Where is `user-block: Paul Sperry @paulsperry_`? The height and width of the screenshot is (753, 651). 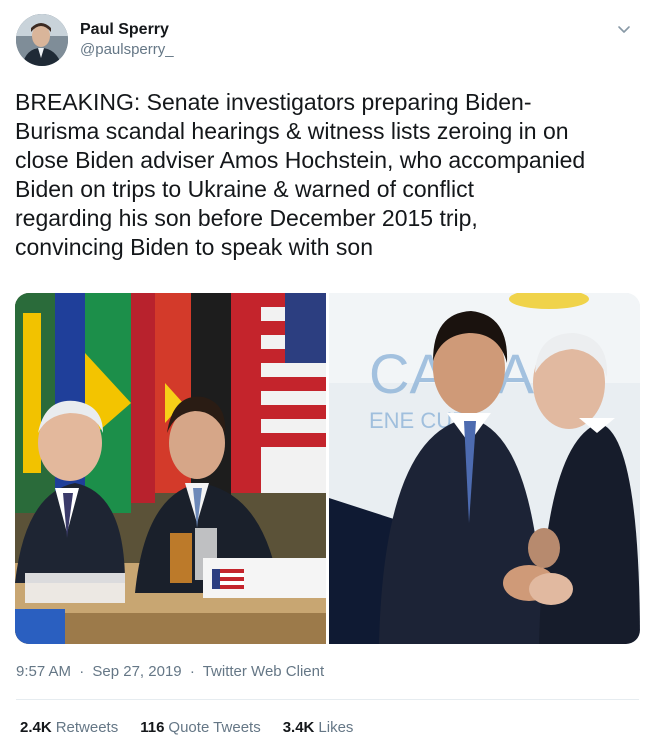 user-block: Paul Sperry @paulsperry_ is located at coordinates (127, 40).